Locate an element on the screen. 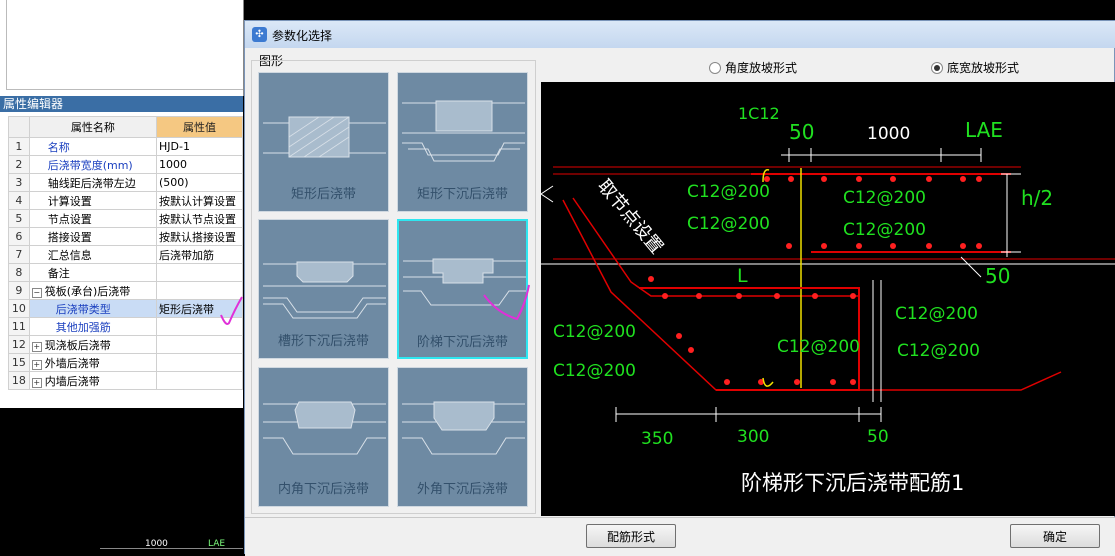 The image size is (1115, 556). property-value: 1000 is located at coordinates (199, 164).